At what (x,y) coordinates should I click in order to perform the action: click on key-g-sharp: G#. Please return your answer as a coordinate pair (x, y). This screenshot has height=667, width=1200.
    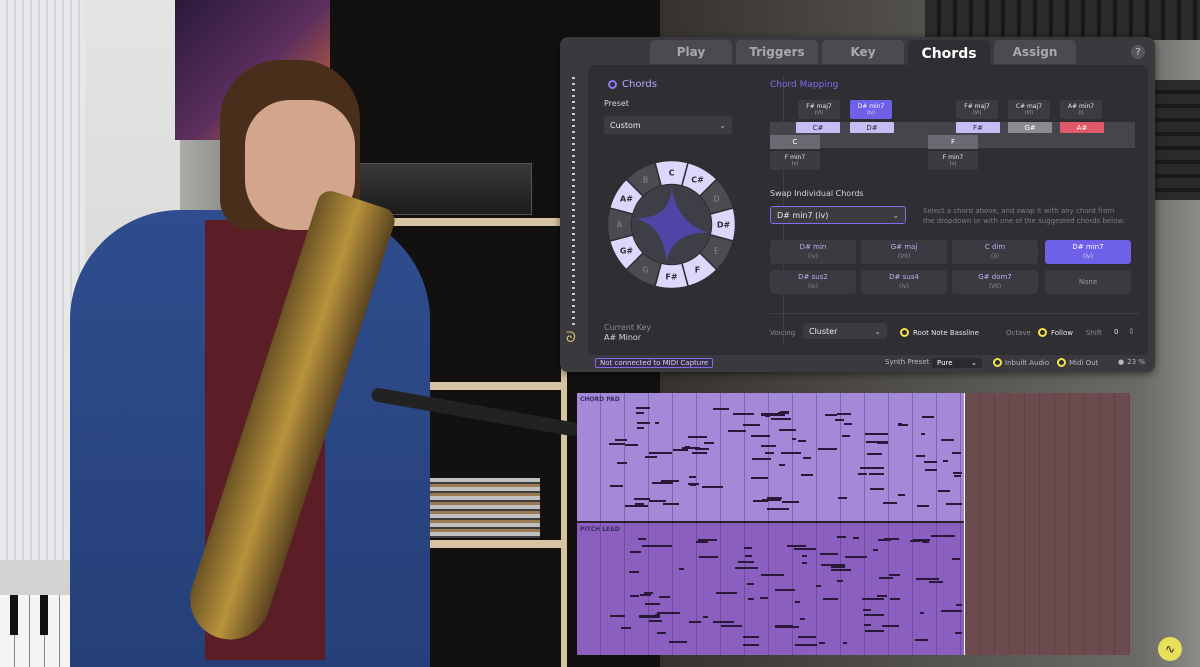
    Looking at the image, I should click on (1030, 127).